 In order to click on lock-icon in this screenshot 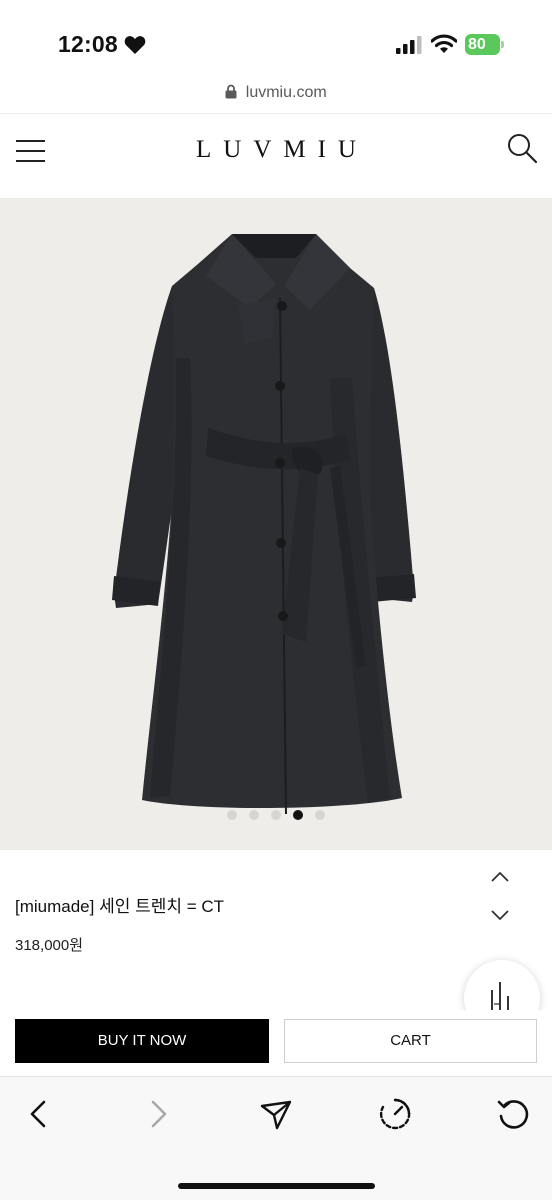, I will do `click(231, 91)`.